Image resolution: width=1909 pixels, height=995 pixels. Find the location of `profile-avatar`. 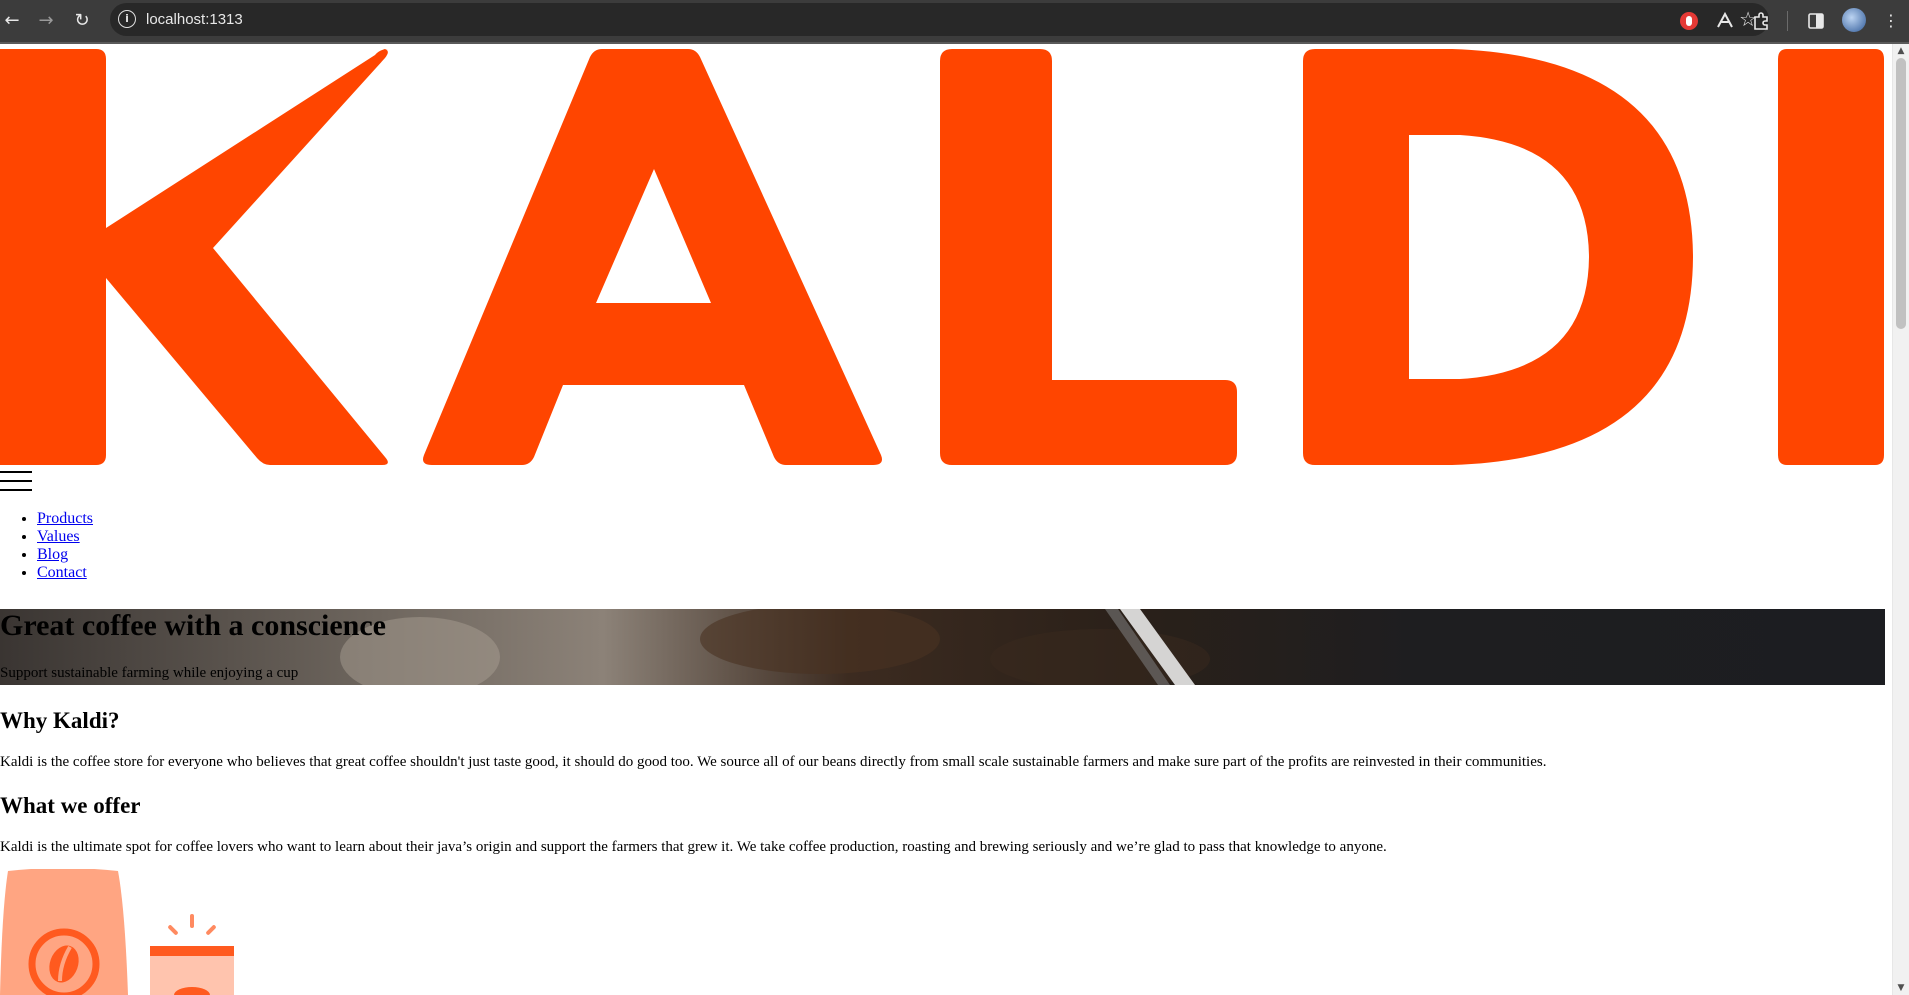

profile-avatar is located at coordinates (1854, 20).